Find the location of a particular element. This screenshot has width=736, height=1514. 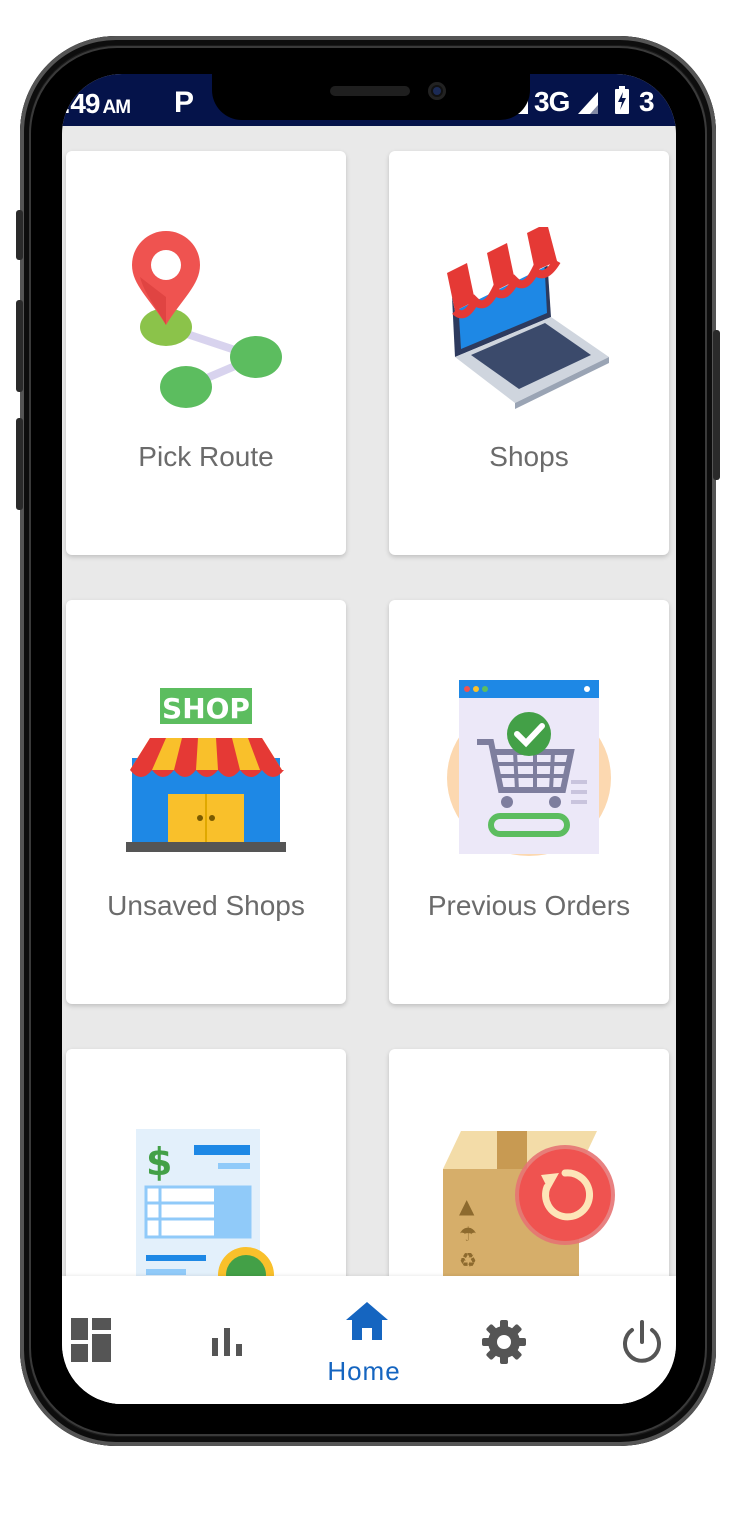

card-unsaved-shops: SHOP Unsaved Shops is located at coordinates (206, 802).